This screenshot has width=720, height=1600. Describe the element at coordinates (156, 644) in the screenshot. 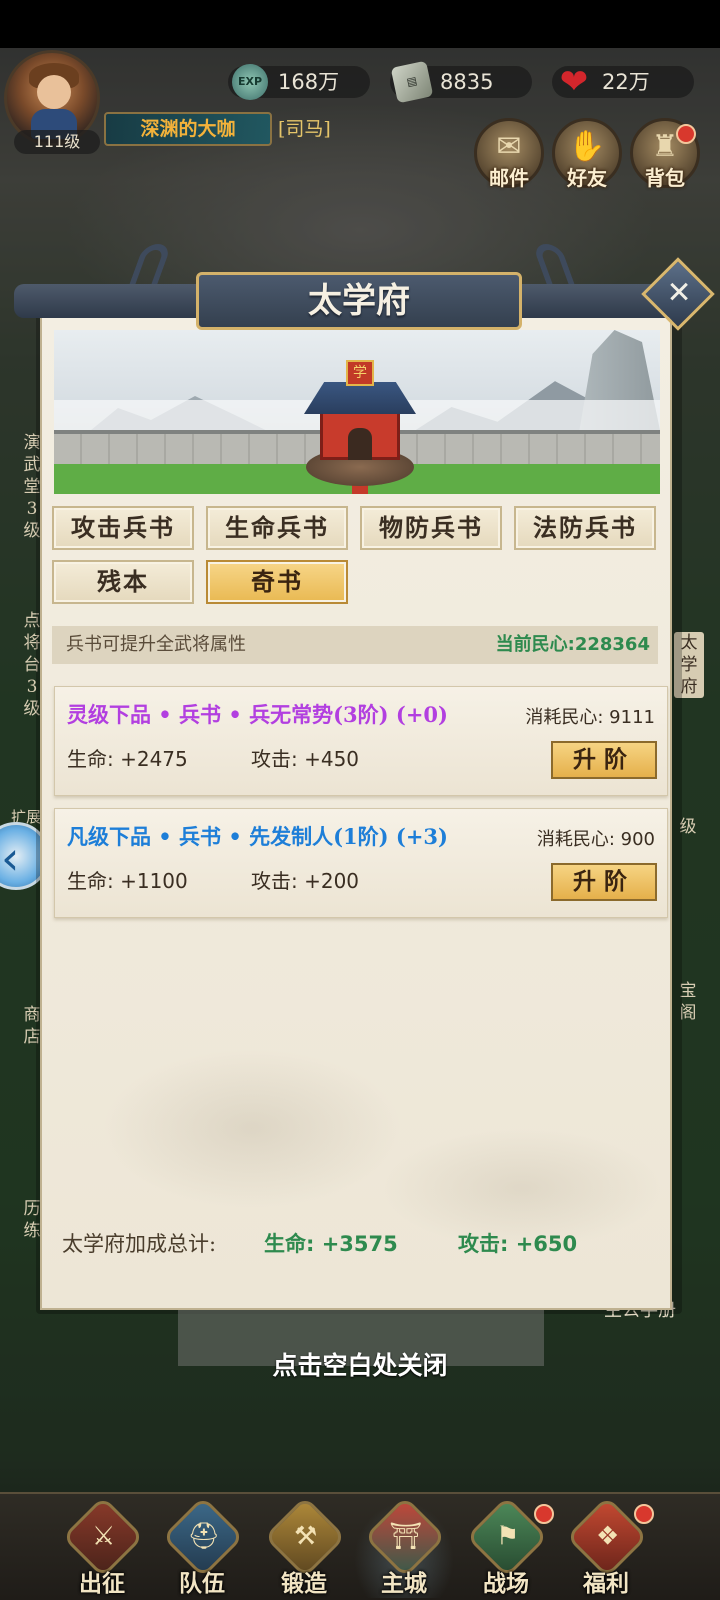

I see `info-description: 兵书可提升全武将属性` at that location.